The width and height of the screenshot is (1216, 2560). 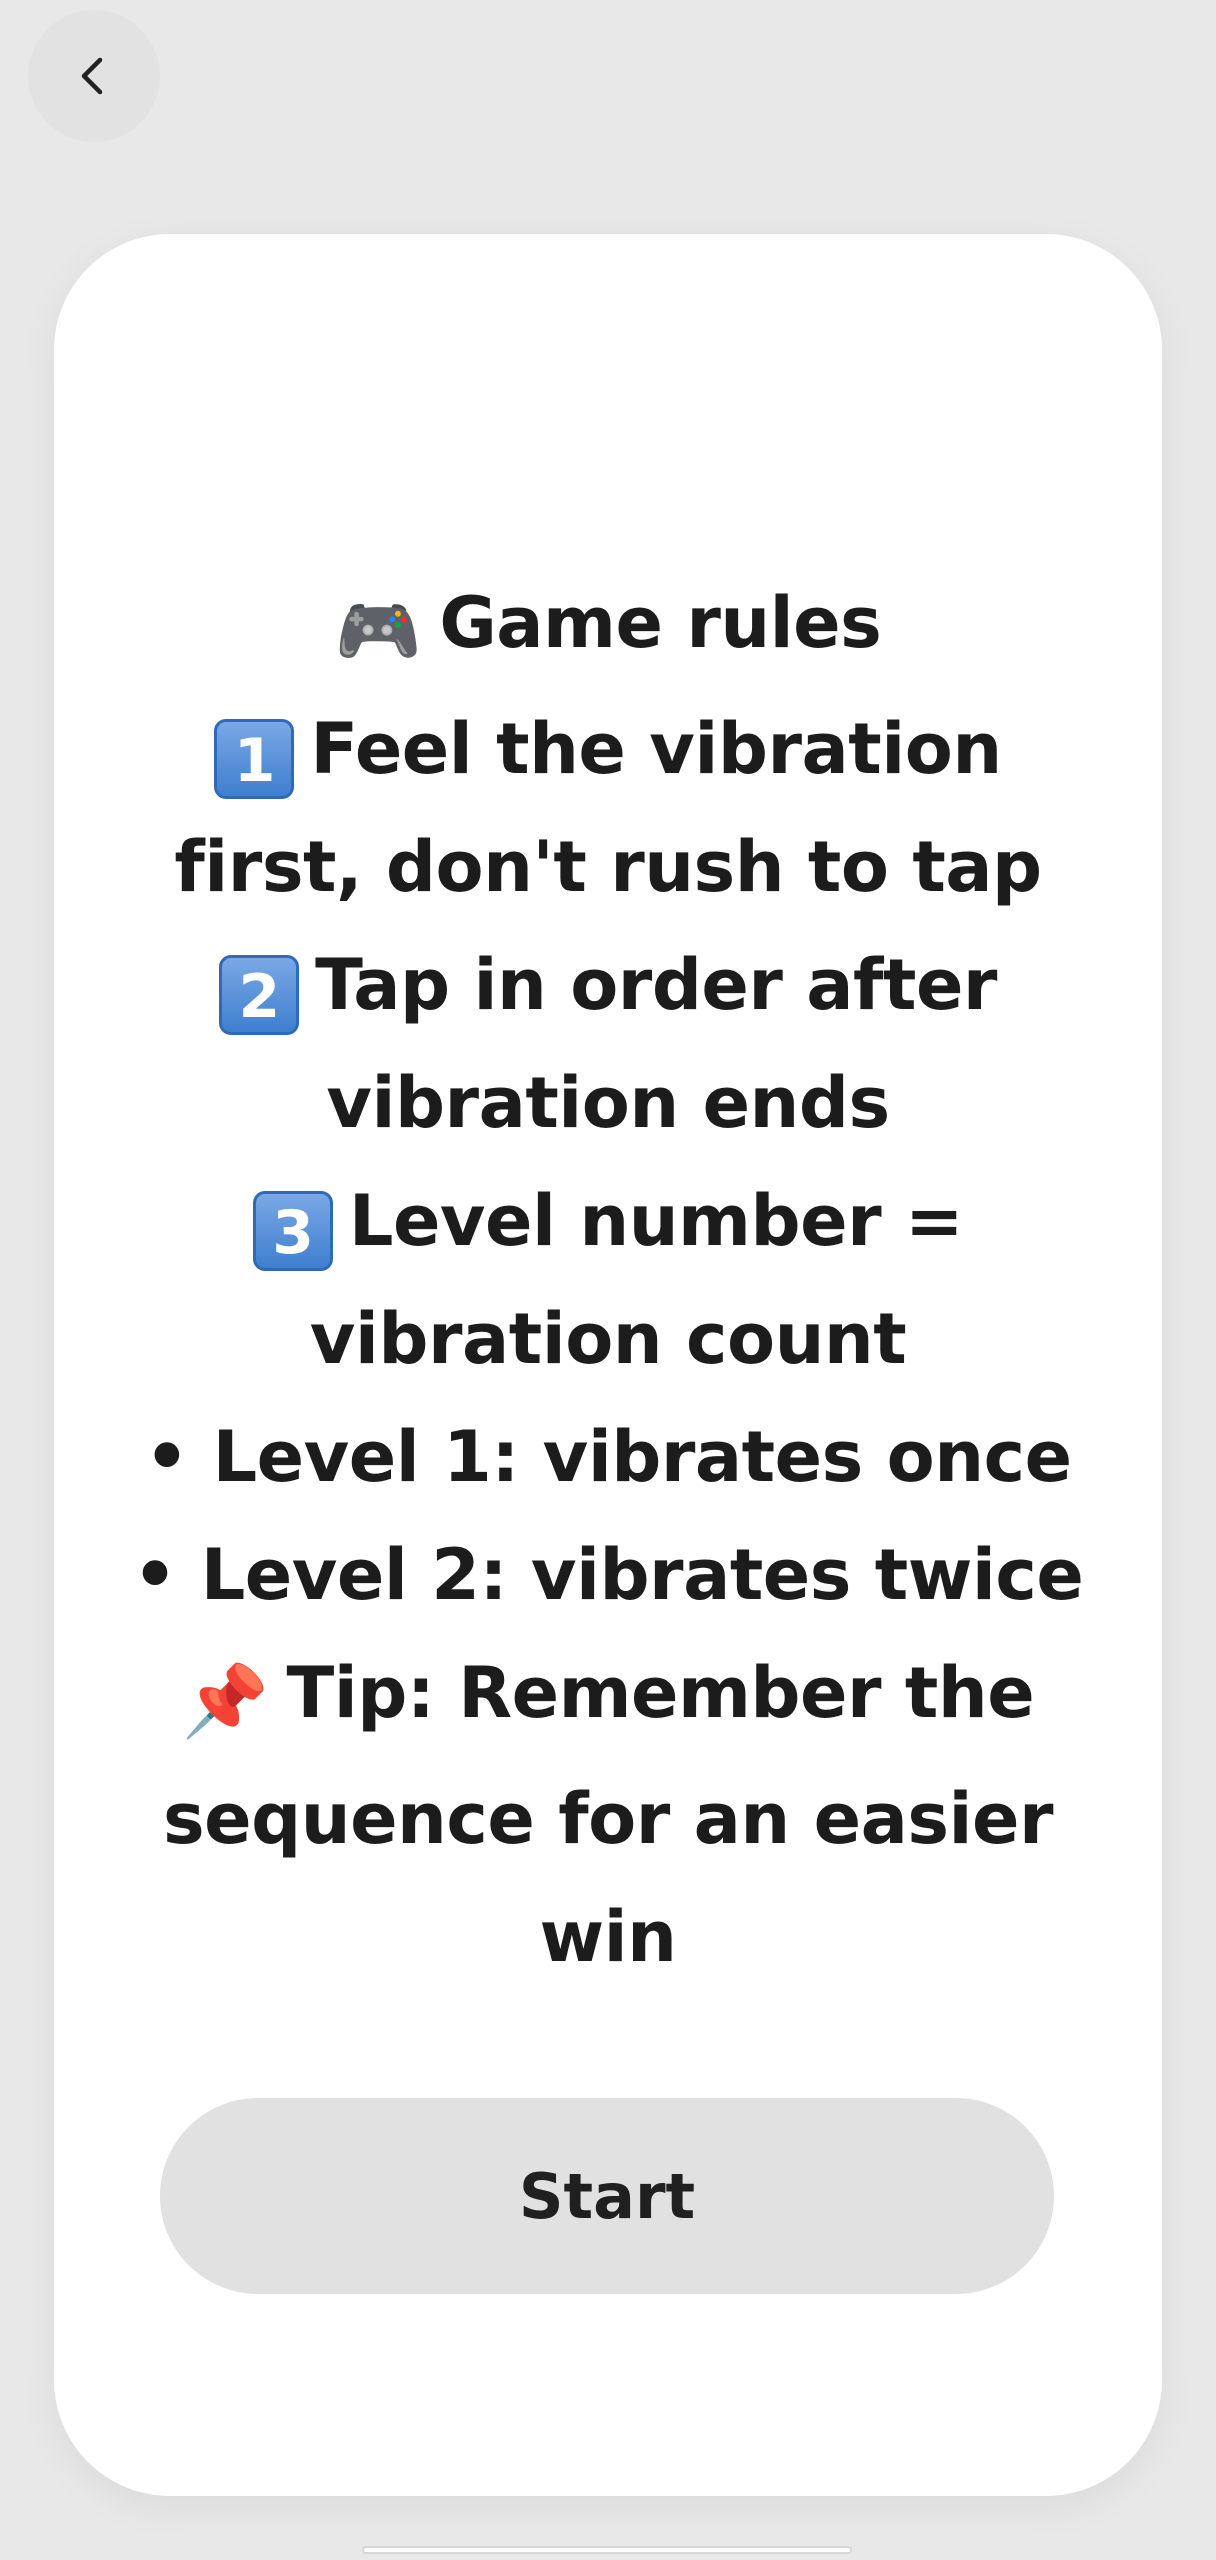 I want to click on rule-1-continued: first, don't rush to tap, so click(x=608, y=867).